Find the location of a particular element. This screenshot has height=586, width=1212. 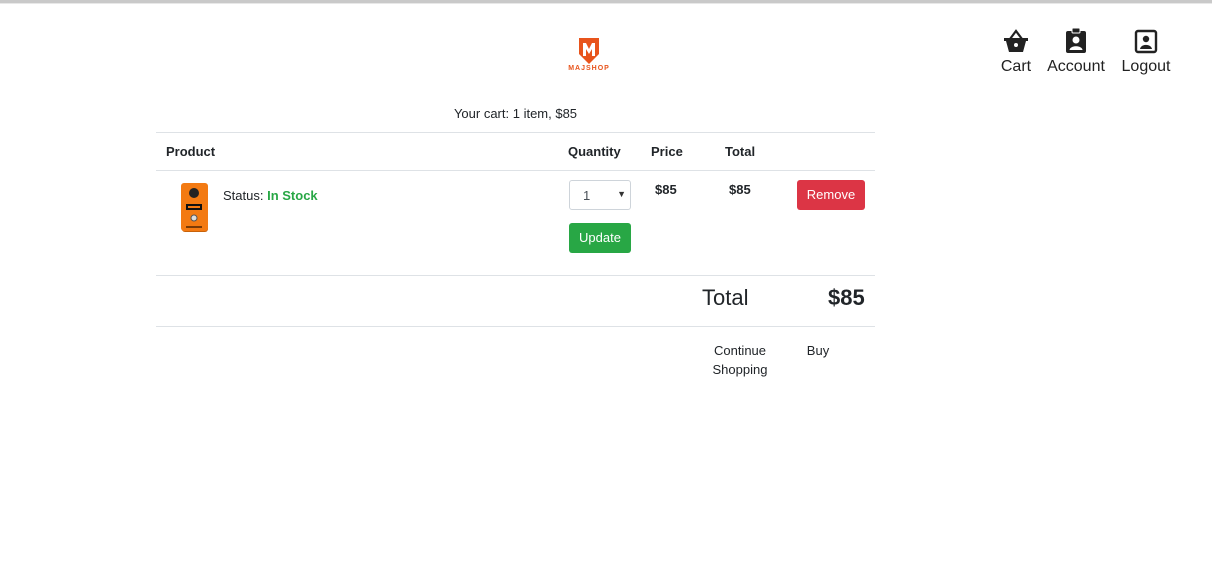

brand-shield-icon is located at coordinates (589, 51).